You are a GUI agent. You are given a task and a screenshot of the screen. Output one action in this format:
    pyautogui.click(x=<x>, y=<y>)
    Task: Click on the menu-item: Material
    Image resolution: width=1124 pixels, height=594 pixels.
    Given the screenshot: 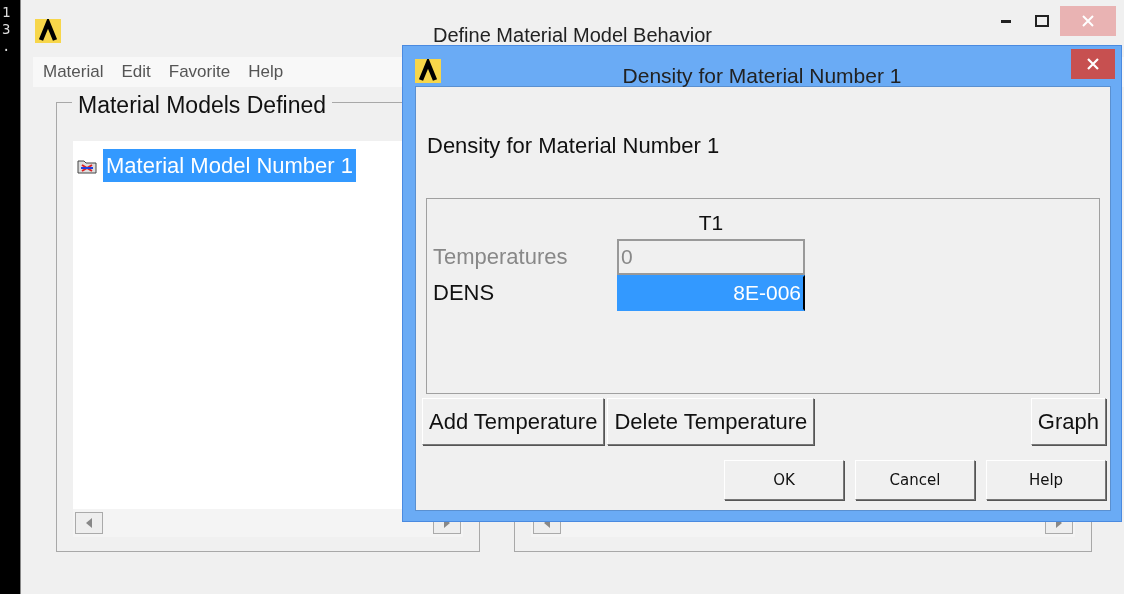 What is the action you would take?
    pyautogui.click(x=73, y=72)
    